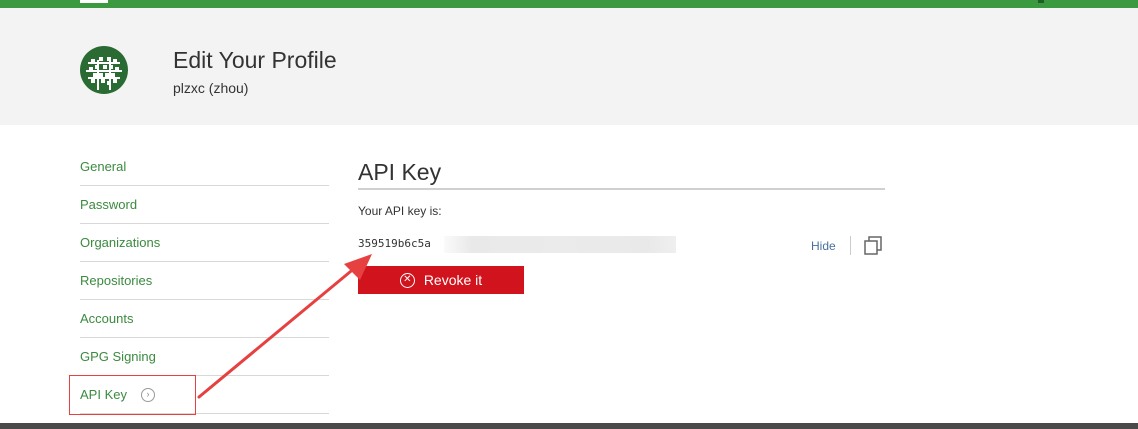 This screenshot has height=429, width=1138. I want to click on hide-key-link: Hide, so click(823, 246).